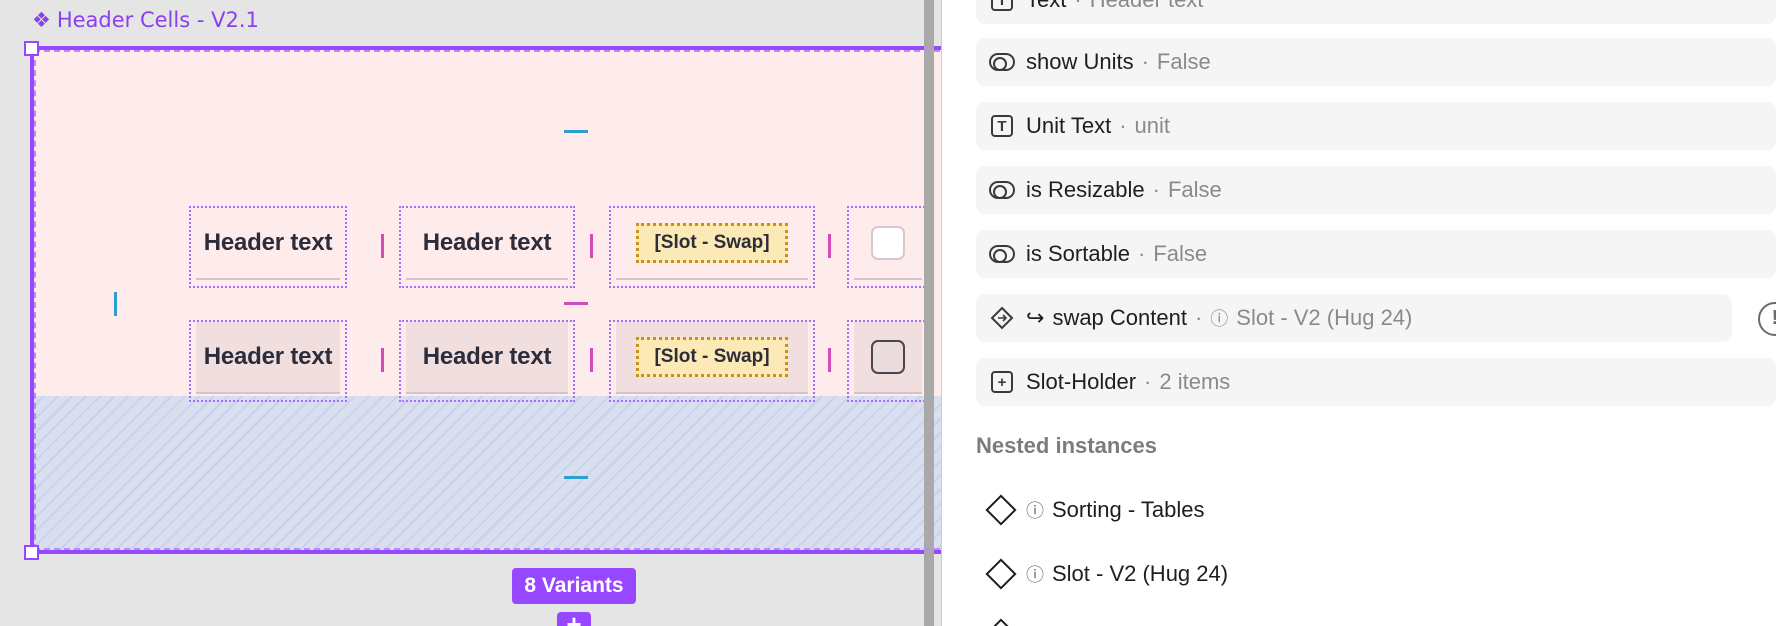 The width and height of the screenshot is (1776, 626). I want to click on spacing-indicator-left, so click(115, 304).